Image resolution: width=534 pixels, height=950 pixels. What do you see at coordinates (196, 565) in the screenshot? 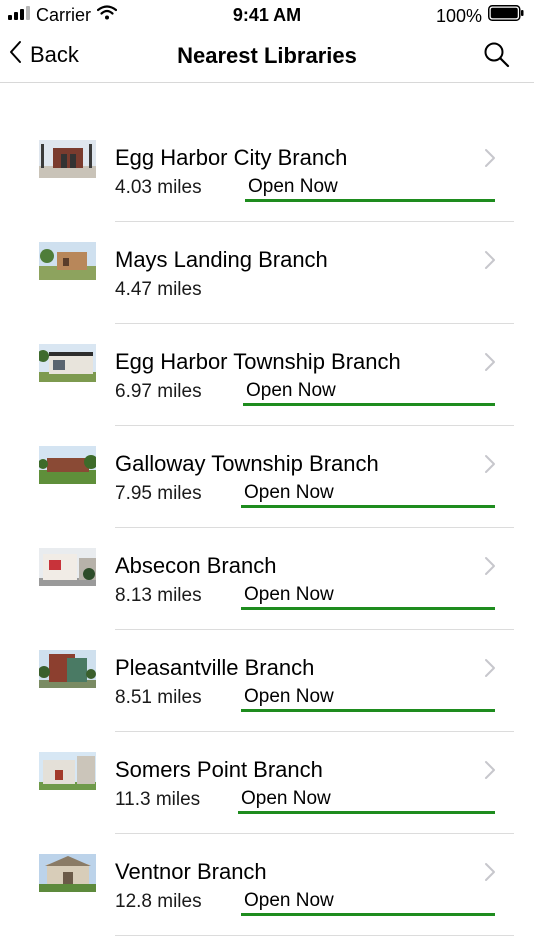
I see `library-name: Absecon Branch` at bounding box center [196, 565].